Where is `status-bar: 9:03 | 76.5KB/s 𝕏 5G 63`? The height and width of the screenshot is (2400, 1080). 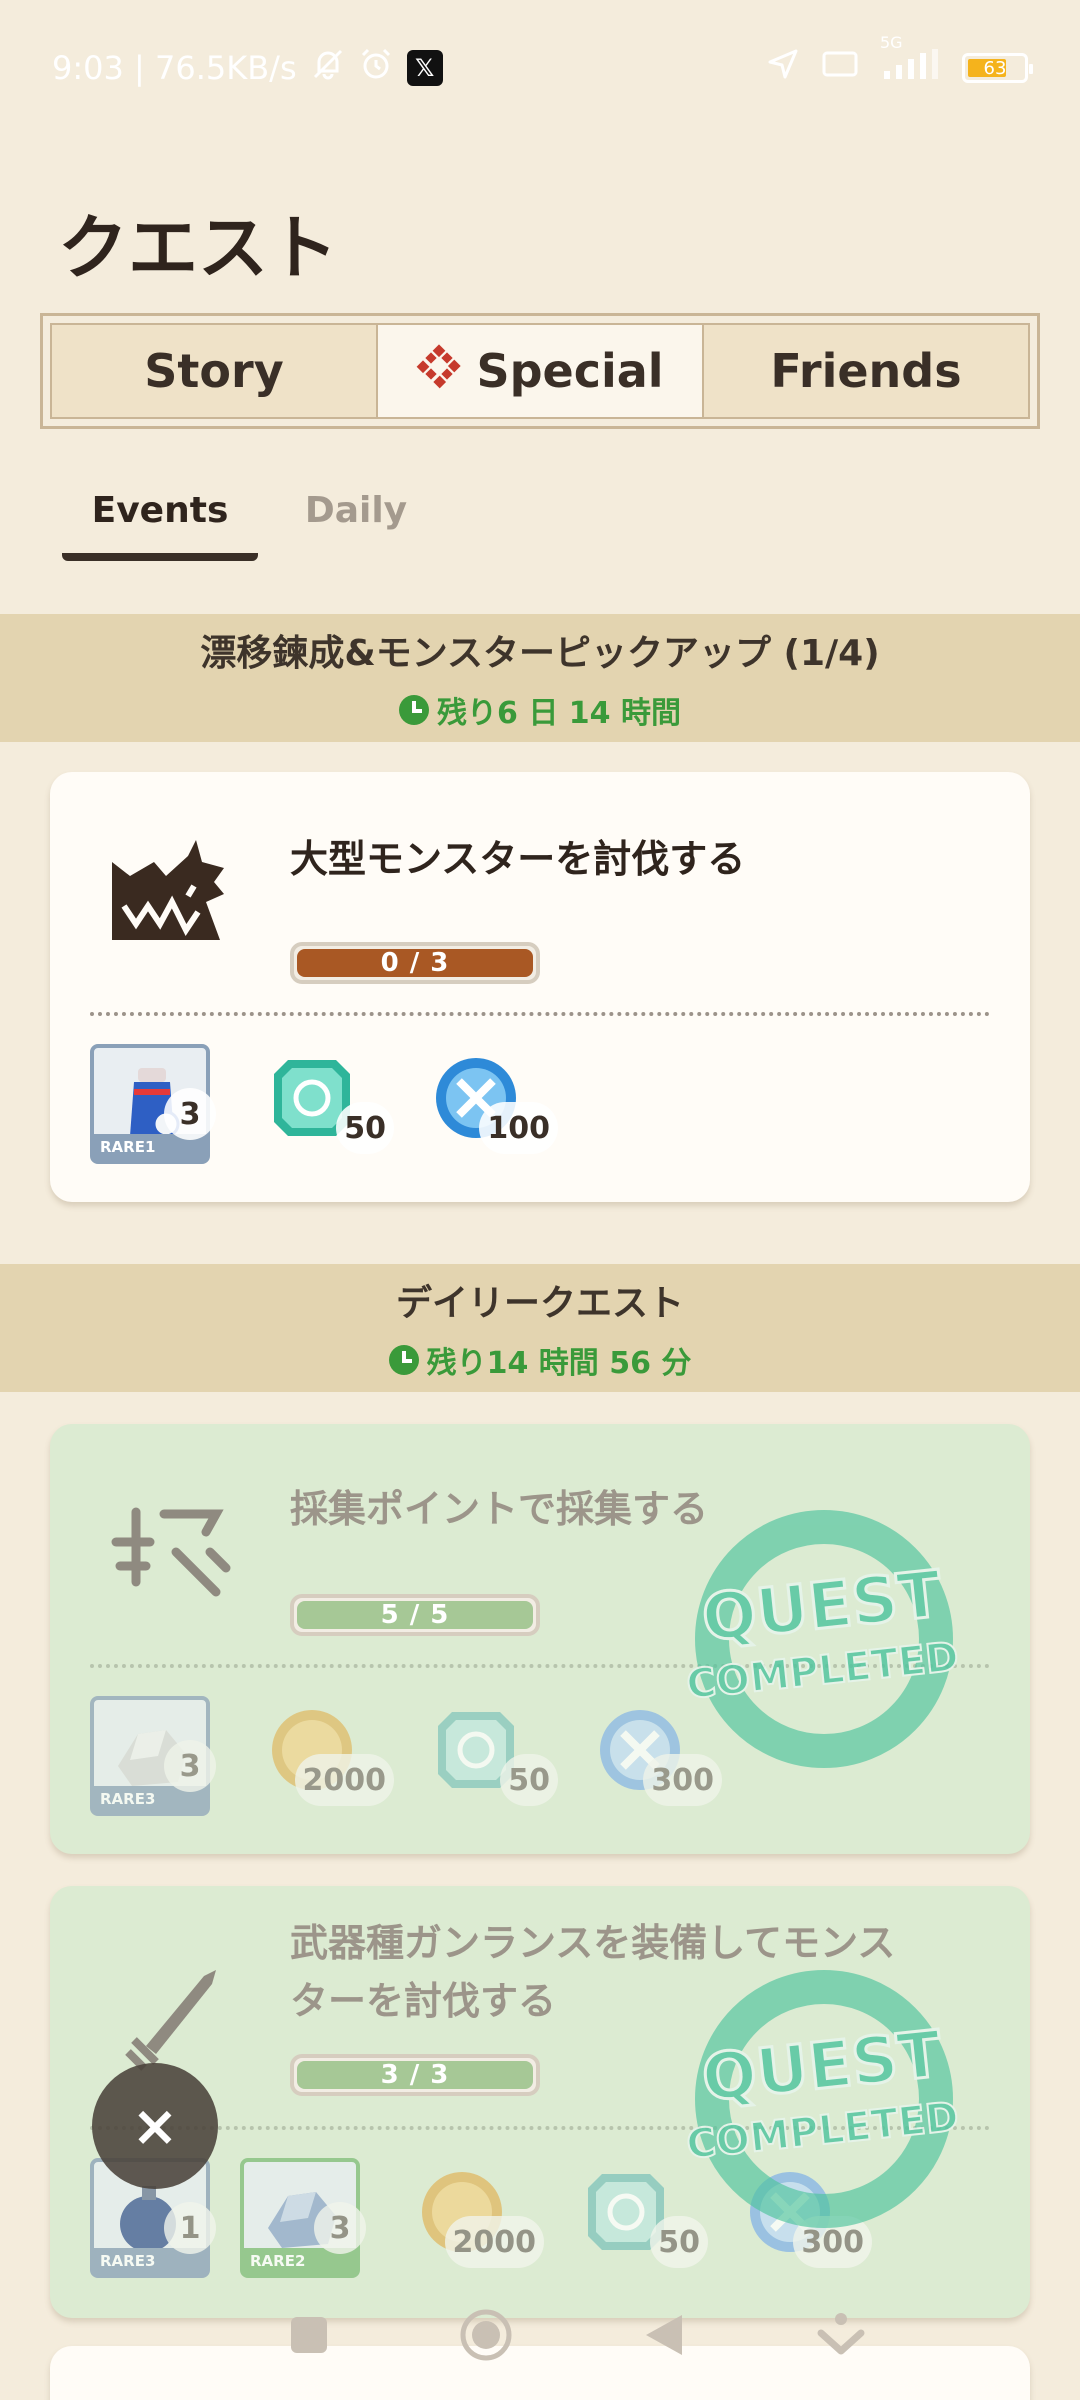
status-bar: 9:03 | 76.5KB/s 𝕏 5G 63 is located at coordinates (540, 64).